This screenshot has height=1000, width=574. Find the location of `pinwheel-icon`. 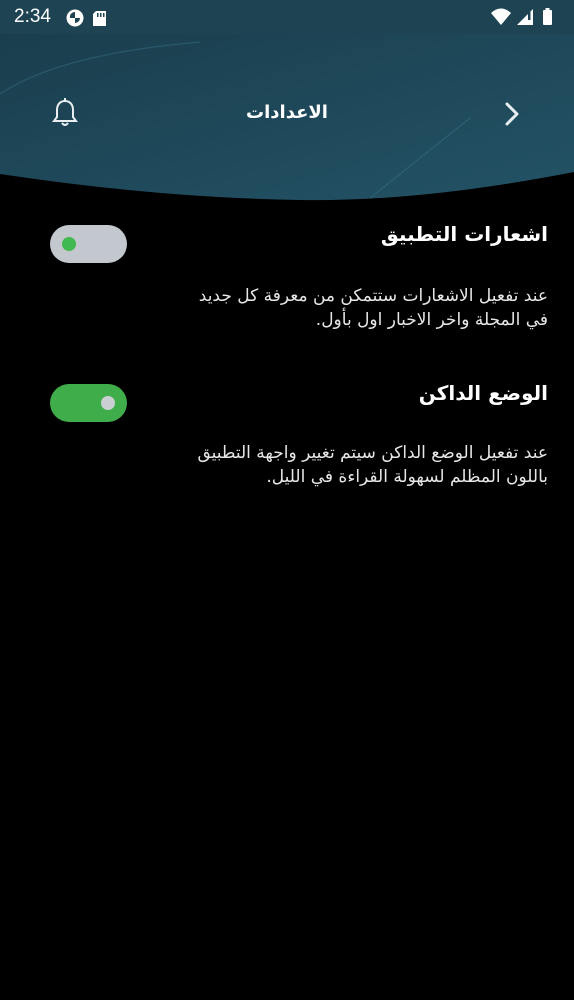

pinwheel-icon is located at coordinates (75, 18).